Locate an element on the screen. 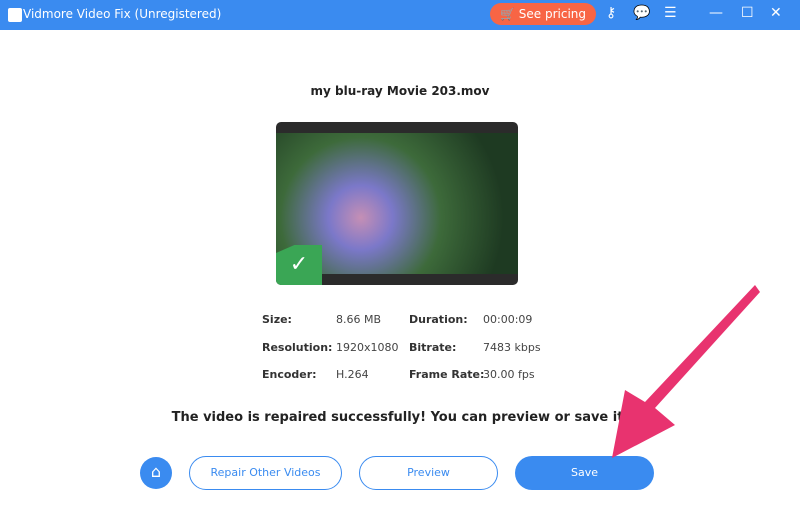  close-icon: ✕ is located at coordinates (776, 13).